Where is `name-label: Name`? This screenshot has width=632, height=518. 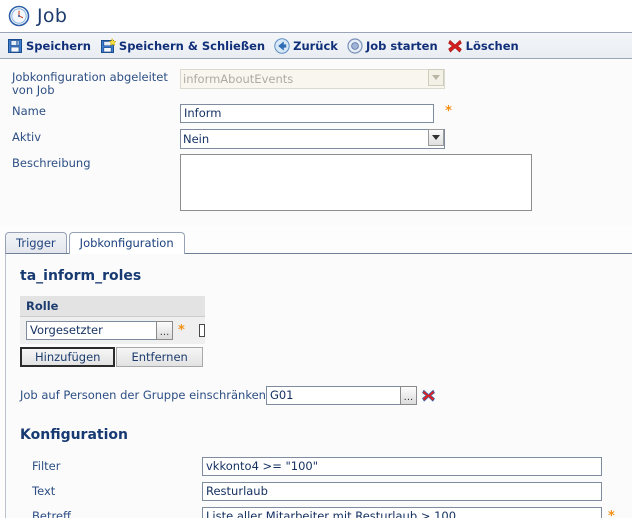 name-label: Name is located at coordinates (29, 111).